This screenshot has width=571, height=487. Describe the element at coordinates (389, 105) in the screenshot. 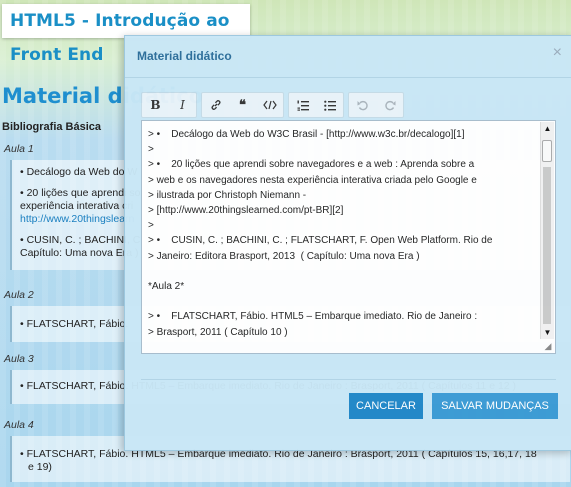

I see `redo-icon` at that location.